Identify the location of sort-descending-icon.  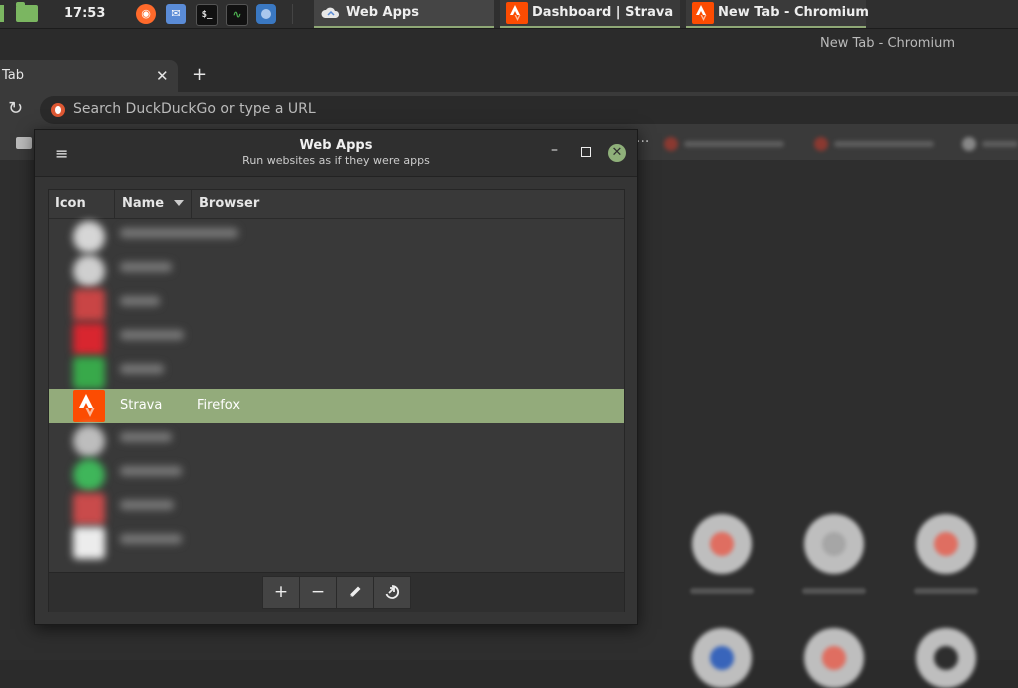
(179, 203).